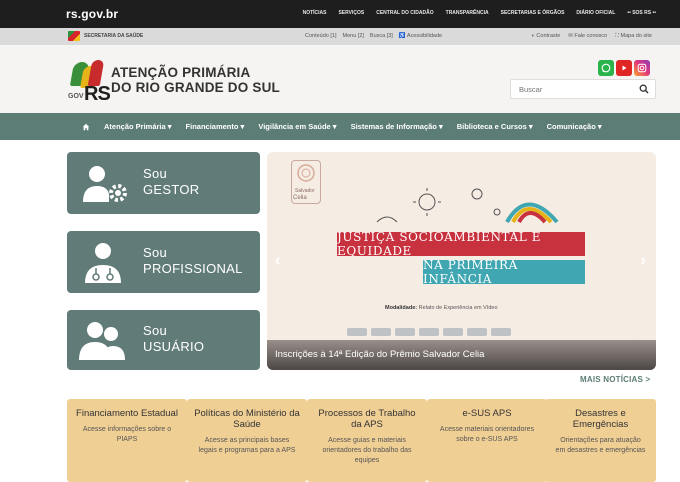 This screenshot has height=482, width=680. Describe the element at coordinates (467, 206) in the screenshot. I see `doodles-illustration` at that location.